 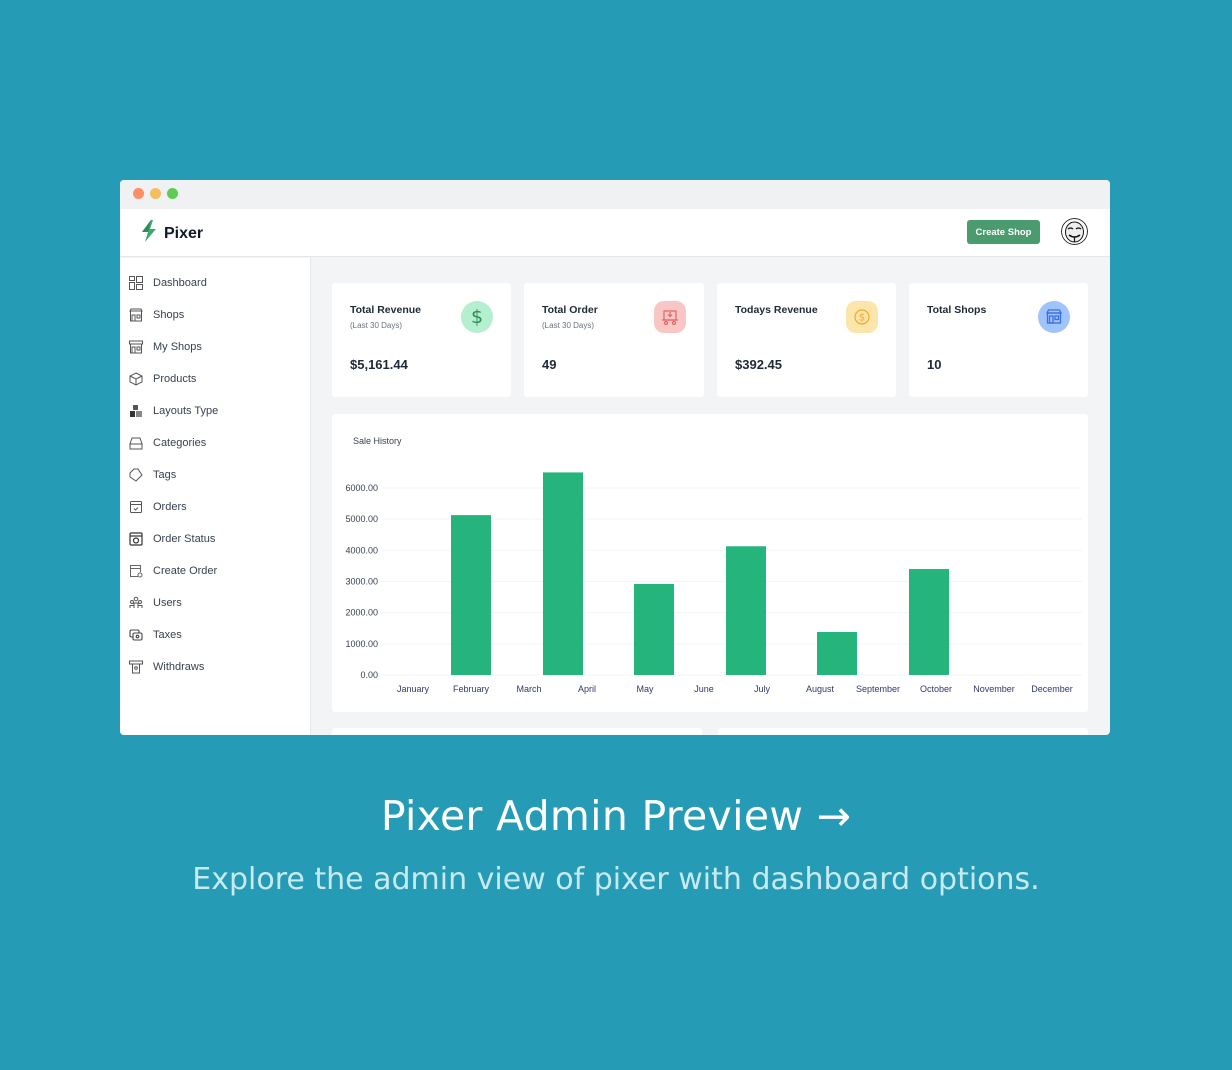 What do you see at coordinates (155, 193) in the screenshot?
I see `minimize-window-button` at bounding box center [155, 193].